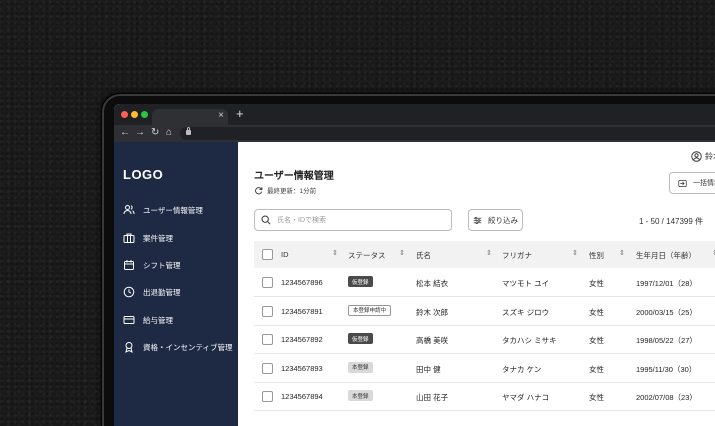 The height and width of the screenshot is (426, 715). I want to click on cell-birth: 2000/03/15（25）, so click(666, 312).